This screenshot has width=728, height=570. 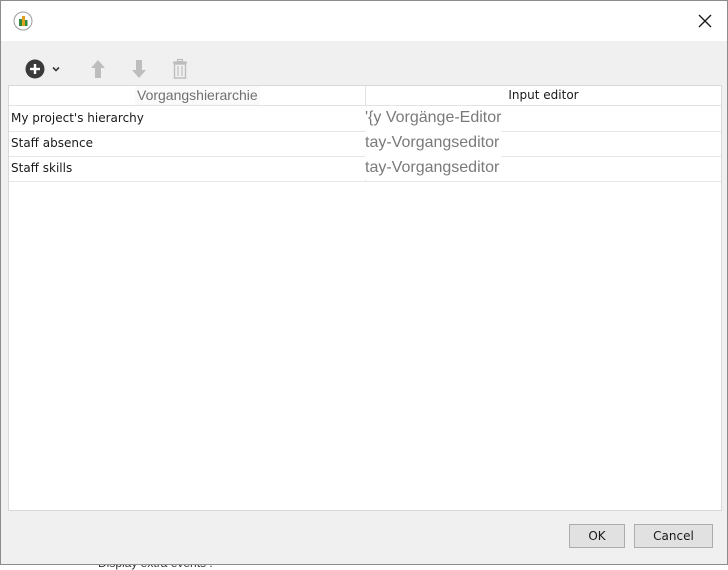 What do you see at coordinates (673, 536) in the screenshot?
I see `cancel-button: Cancel` at bounding box center [673, 536].